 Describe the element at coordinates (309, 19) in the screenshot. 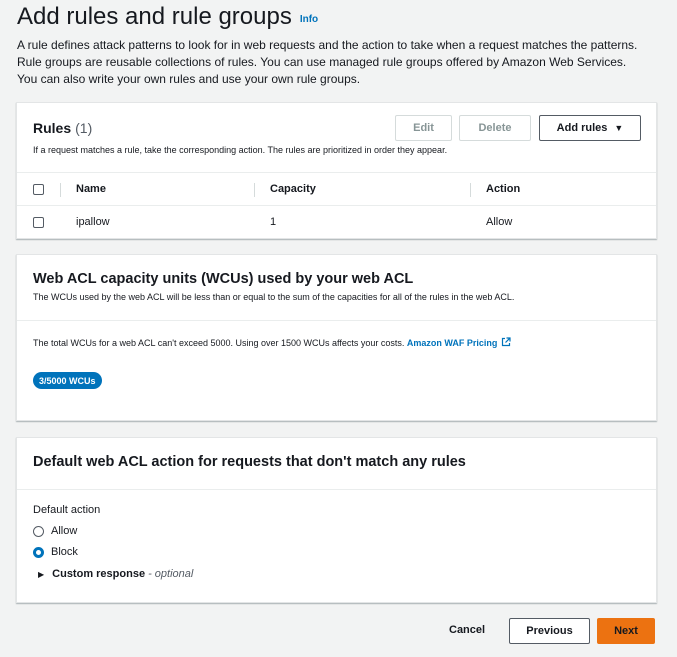

I see `info-link: Info` at that location.